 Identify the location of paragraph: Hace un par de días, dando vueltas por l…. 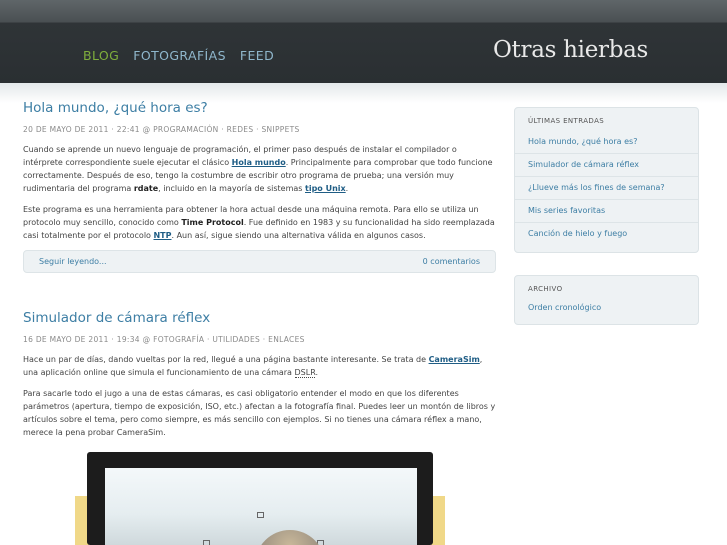
(259, 366).